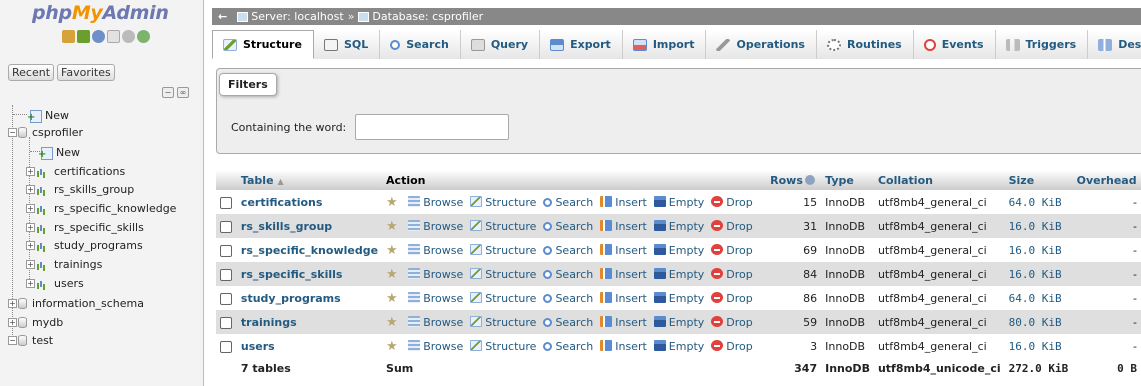  What do you see at coordinates (35, 322) in the screenshot?
I see `tree-db-mydb: + mydb` at bounding box center [35, 322].